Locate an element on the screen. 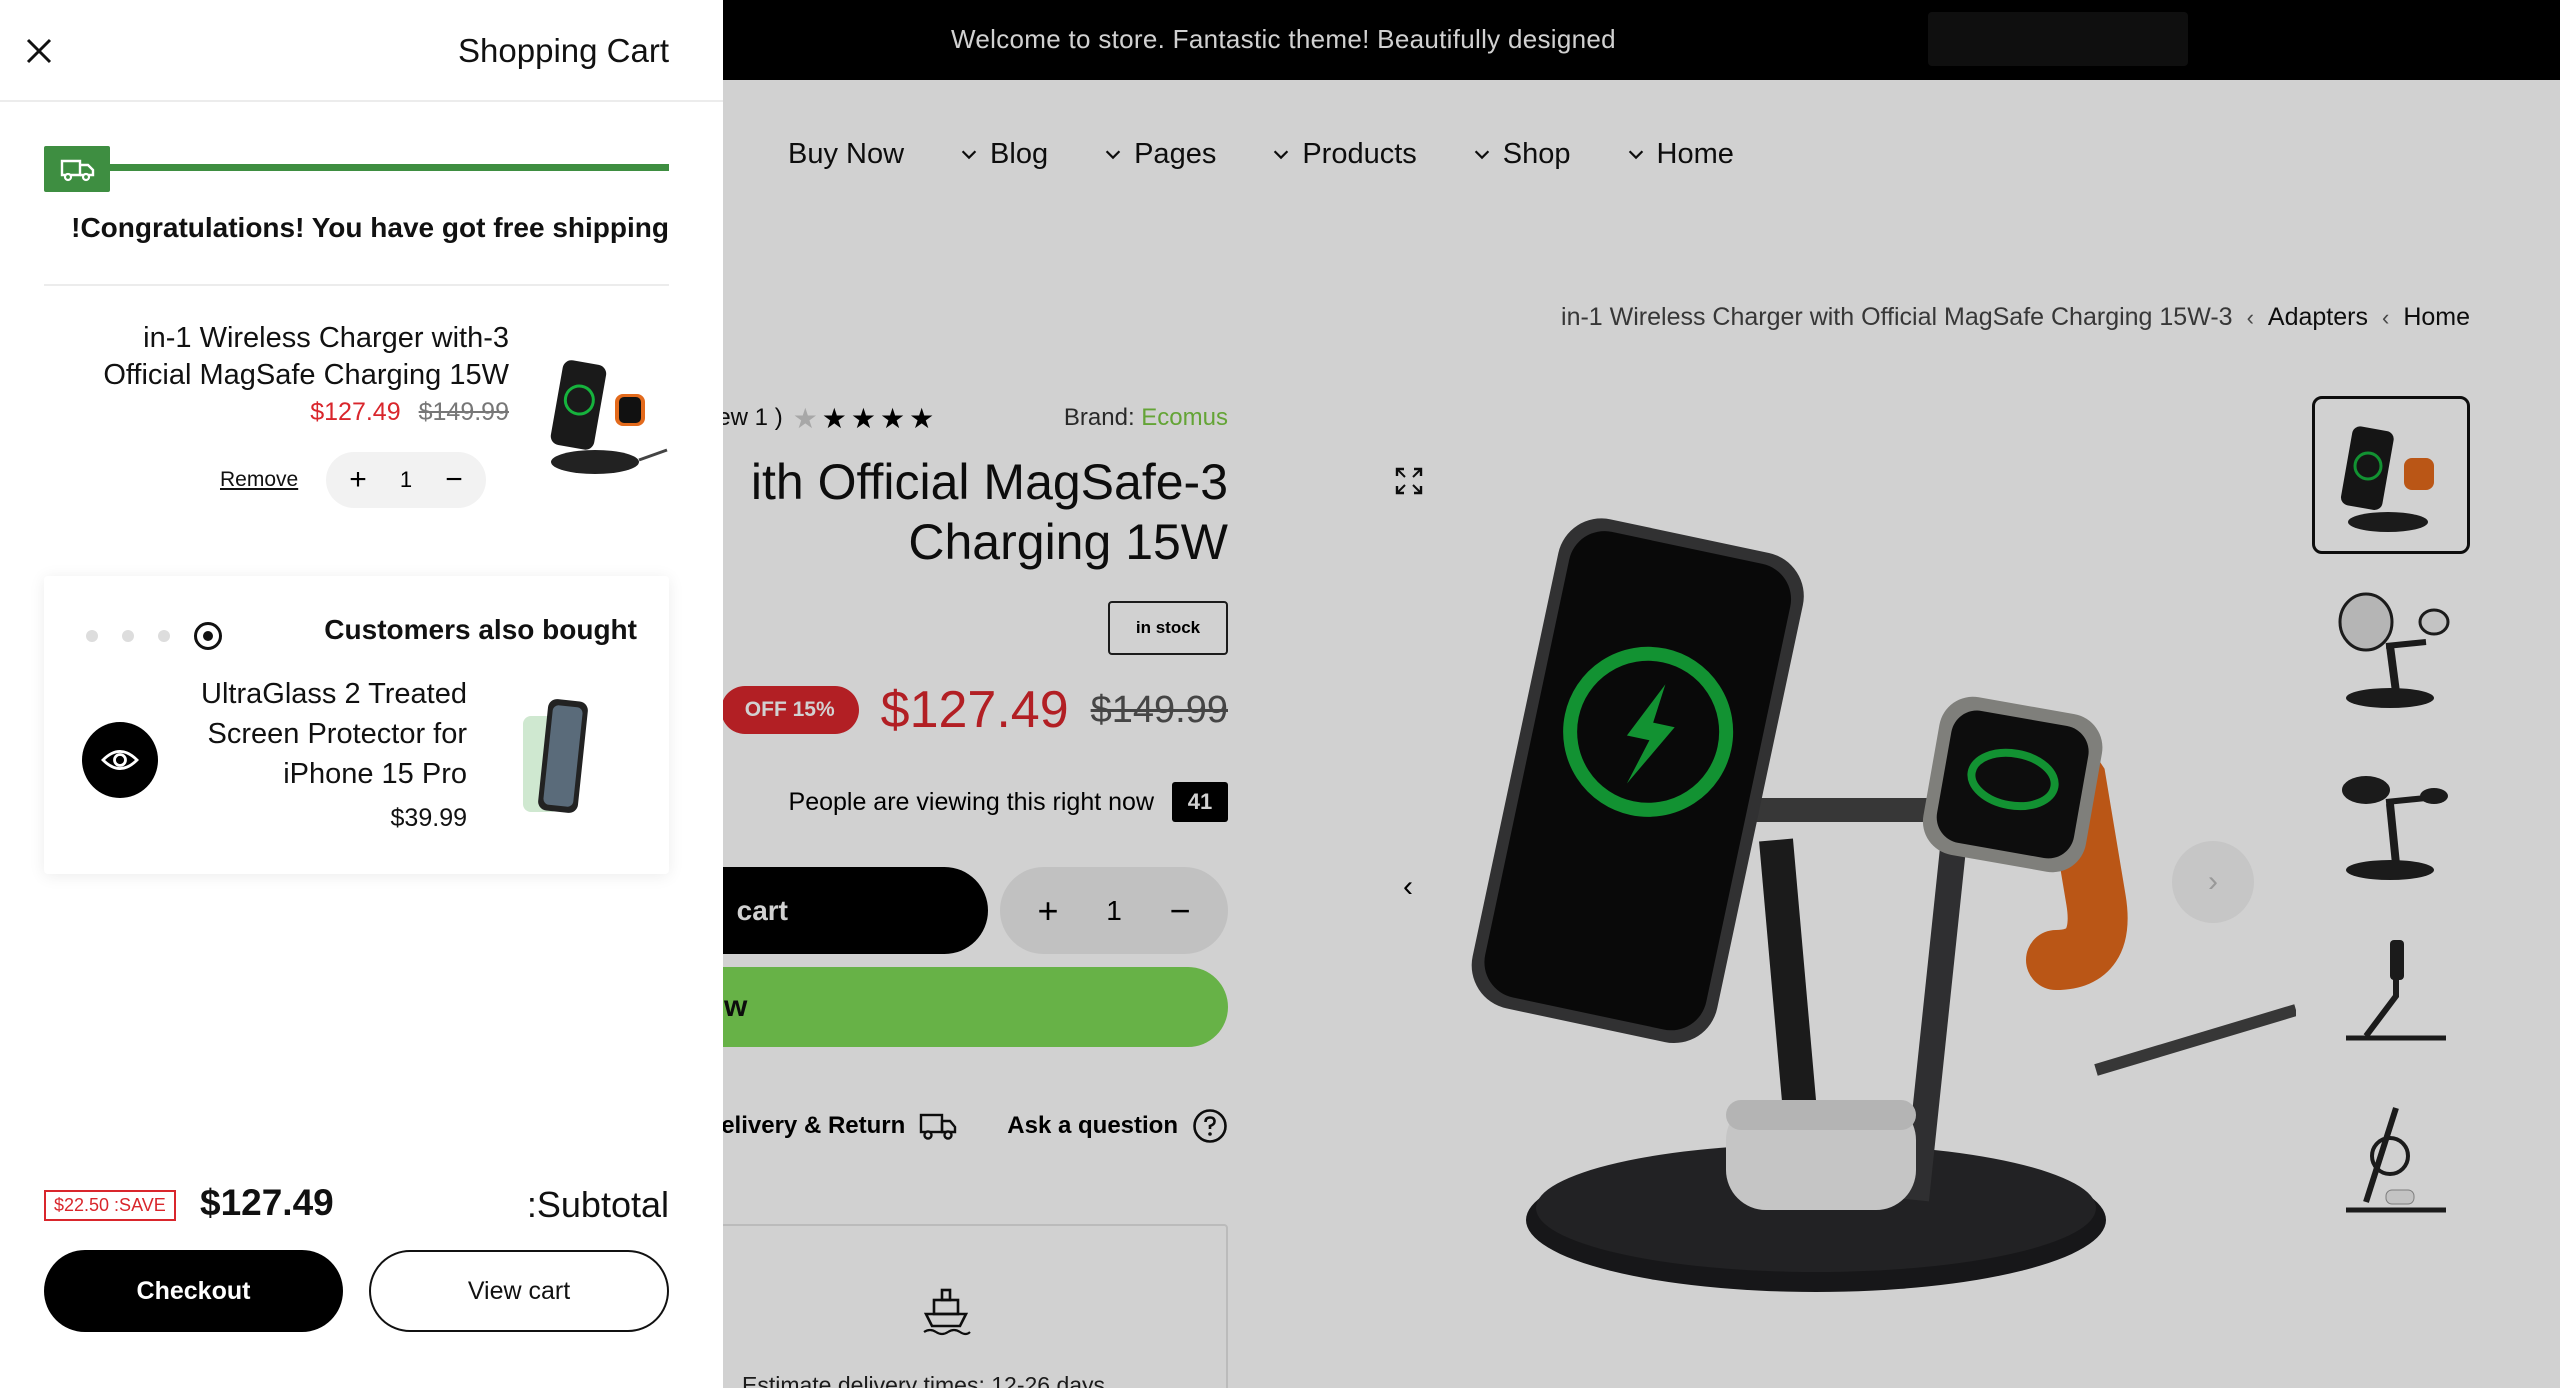 Image resolution: width=2560 pixels, height=1388 pixels. checkout-label: Checkout is located at coordinates (193, 1290).